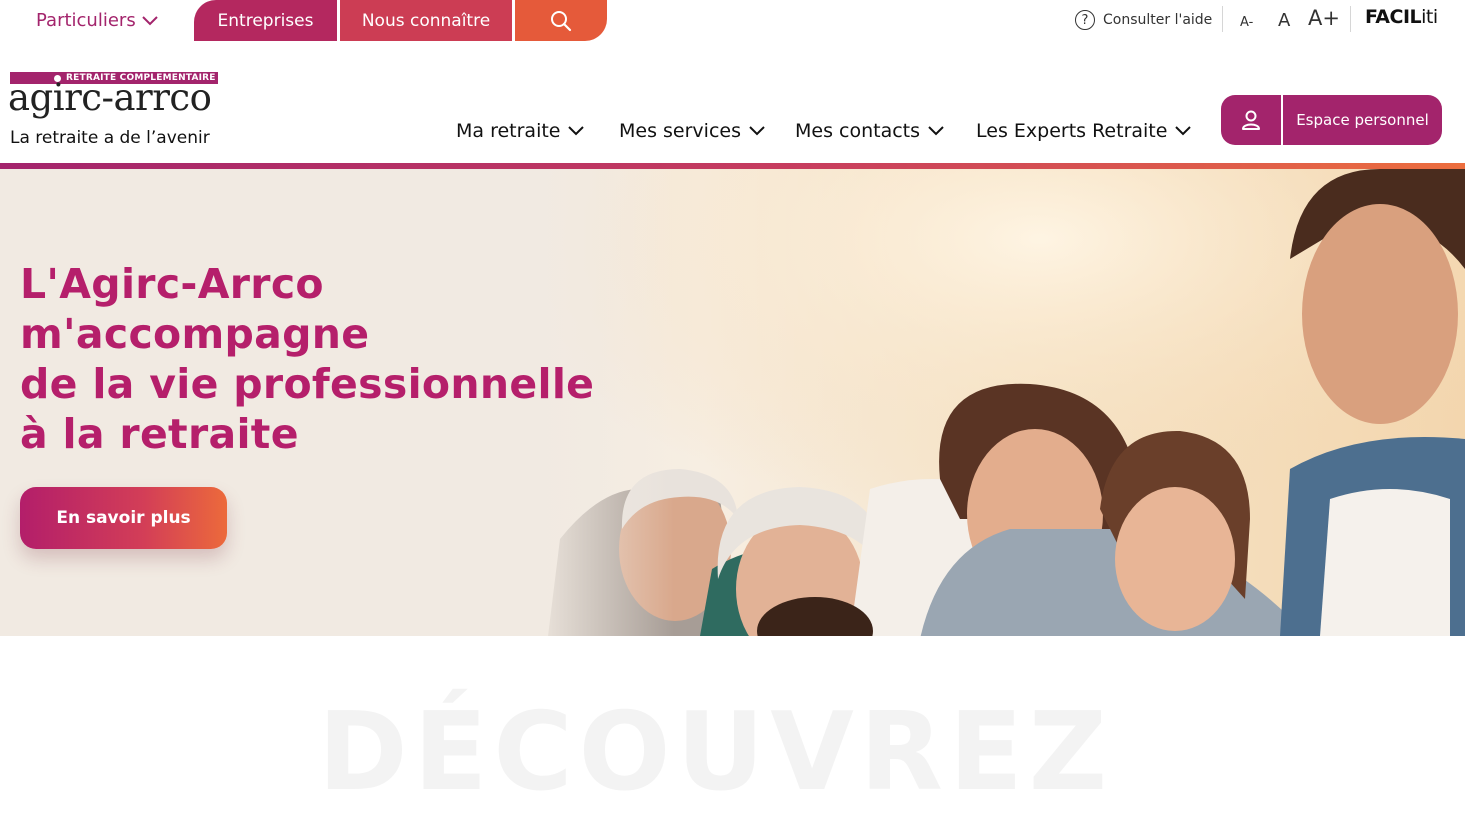 This screenshot has height=815, width=1465. I want to click on tab-particuliers-label: Particuliers, so click(86, 20).